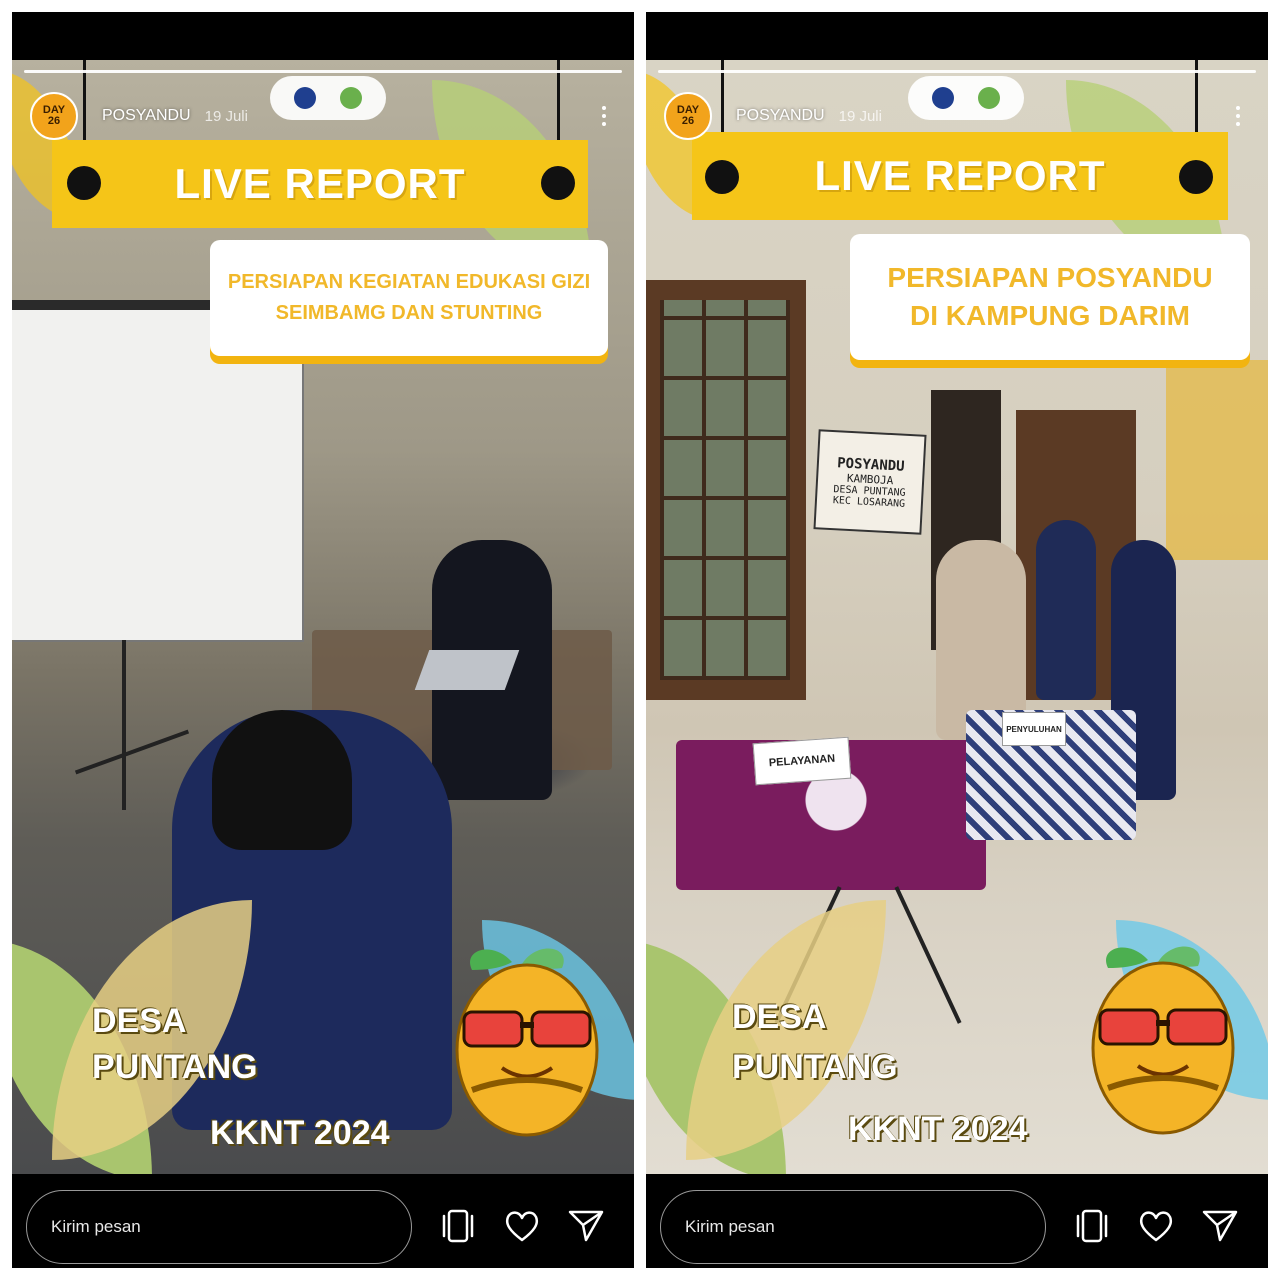 Image resolution: width=1280 pixels, height=1280 pixels. I want to click on foreground-hijab, so click(282, 780).